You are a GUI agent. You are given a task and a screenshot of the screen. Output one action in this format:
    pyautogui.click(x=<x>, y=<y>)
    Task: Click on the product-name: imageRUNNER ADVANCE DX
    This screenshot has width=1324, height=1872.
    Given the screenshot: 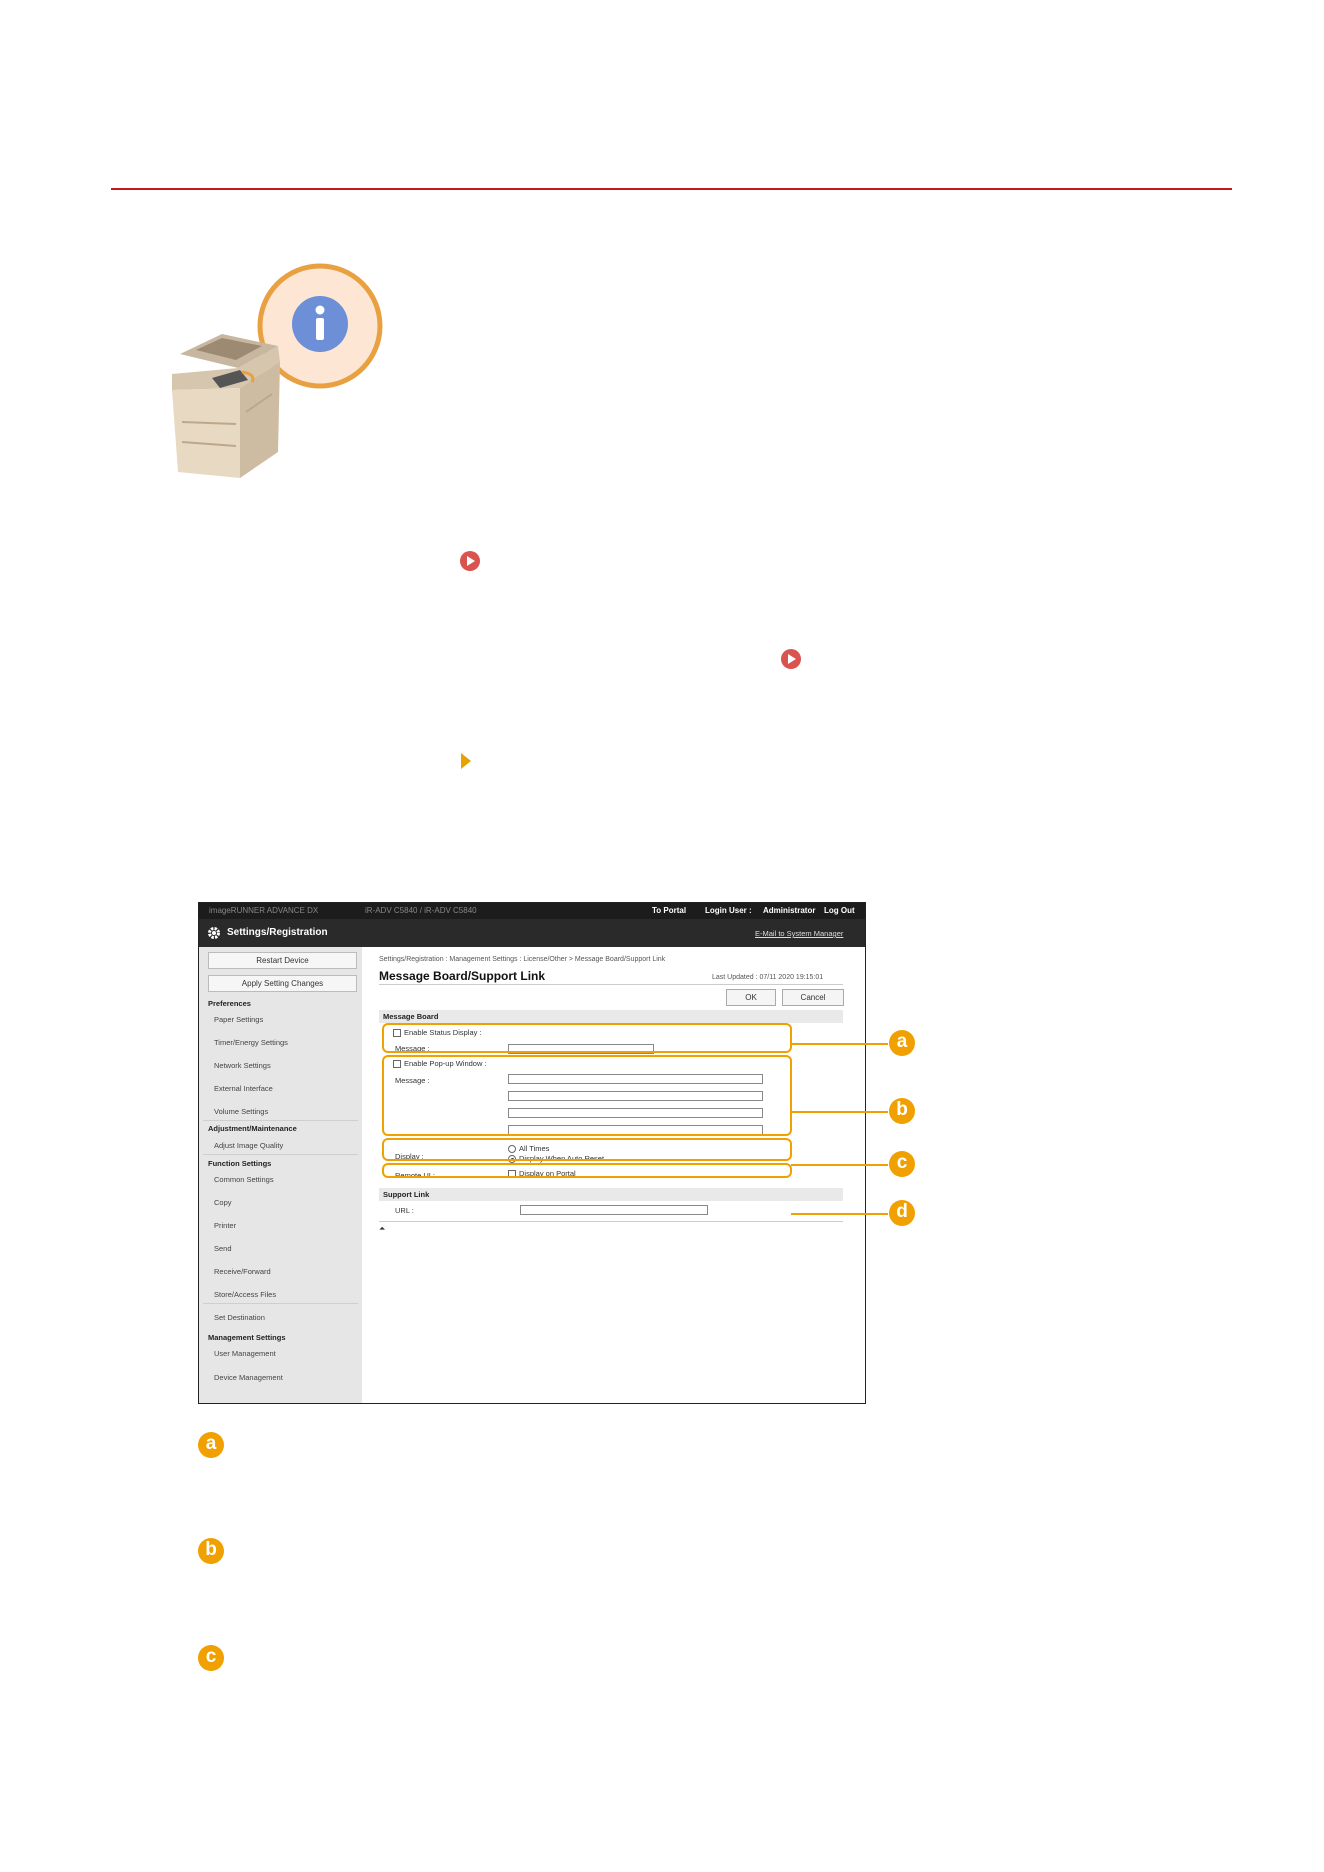 What is the action you would take?
    pyautogui.click(x=264, y=910)
    